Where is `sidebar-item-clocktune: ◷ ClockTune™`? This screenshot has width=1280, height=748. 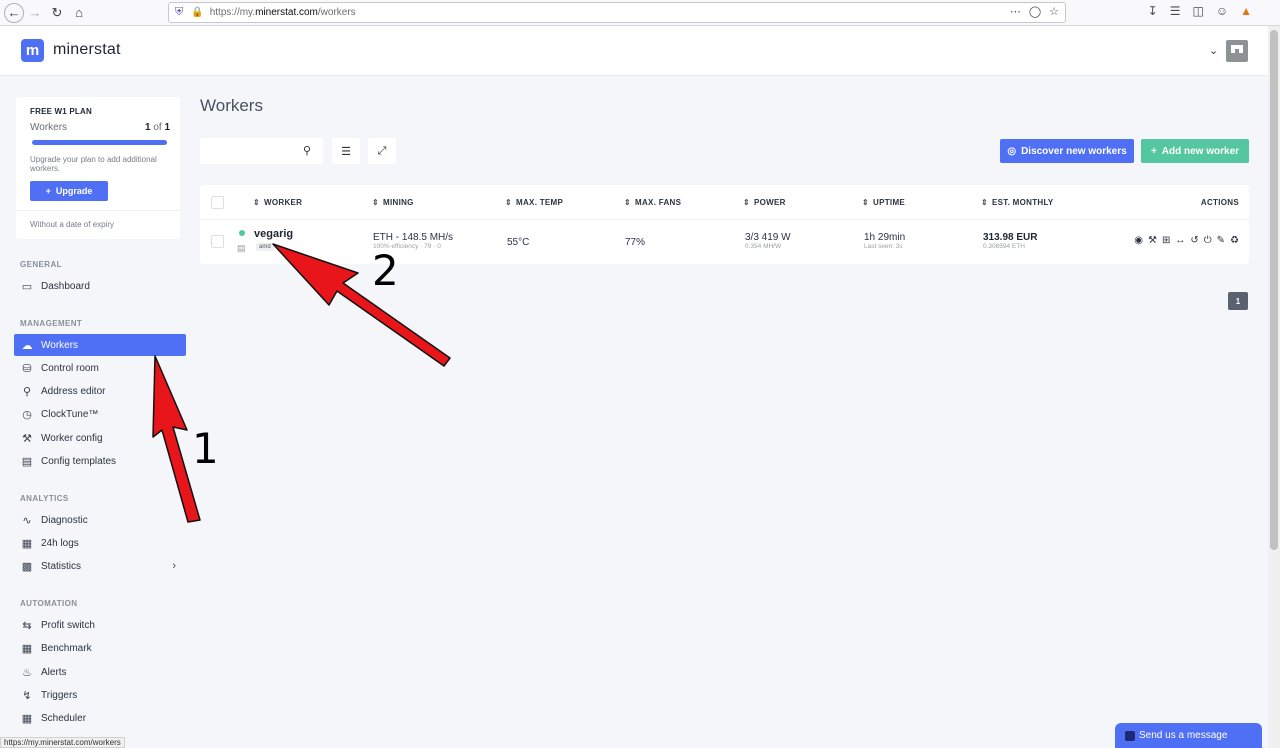
sidebar-item-clocktune: ◷ ClockTune™ is located at coordinates (100, 414).